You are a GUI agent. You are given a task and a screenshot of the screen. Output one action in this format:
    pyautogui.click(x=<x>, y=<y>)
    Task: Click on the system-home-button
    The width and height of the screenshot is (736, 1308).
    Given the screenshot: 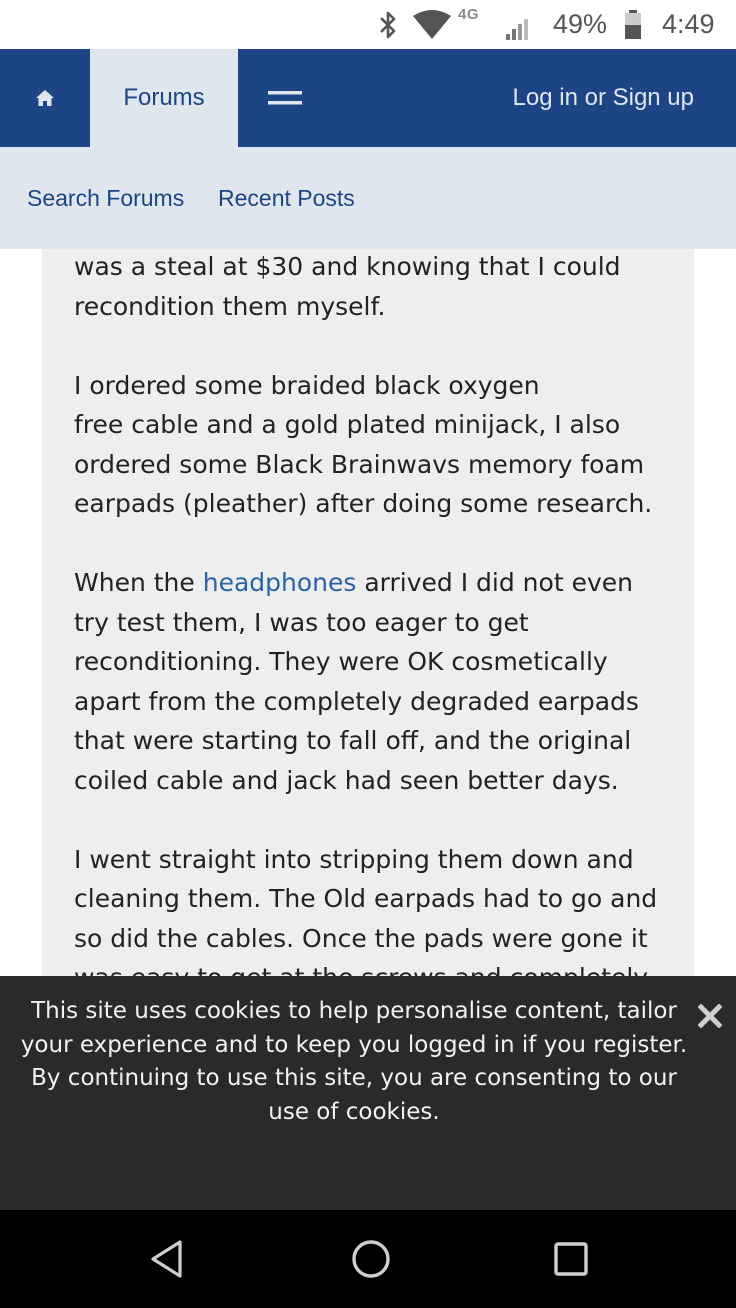 What is the action you would take?
    pyautogui.click(x=371, y=1259)
    